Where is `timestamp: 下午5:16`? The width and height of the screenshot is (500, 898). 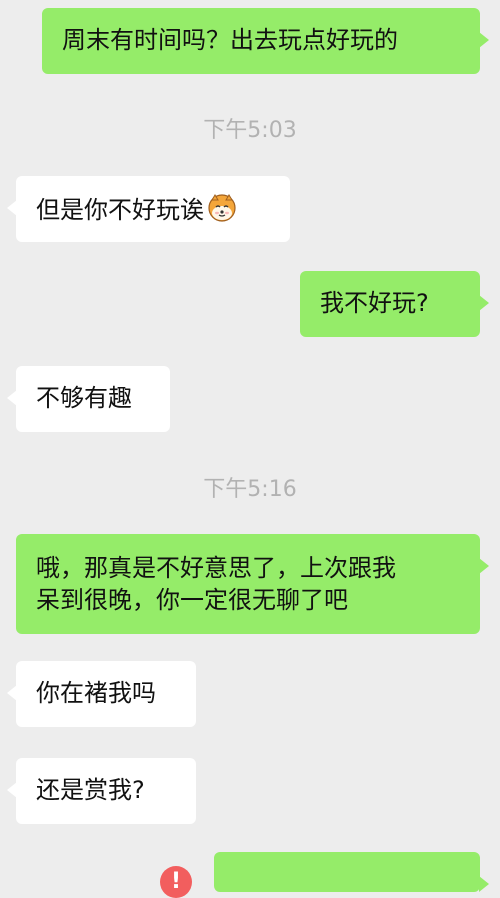
timestamp: 下午5:16 is located at coordinates (250, 489).